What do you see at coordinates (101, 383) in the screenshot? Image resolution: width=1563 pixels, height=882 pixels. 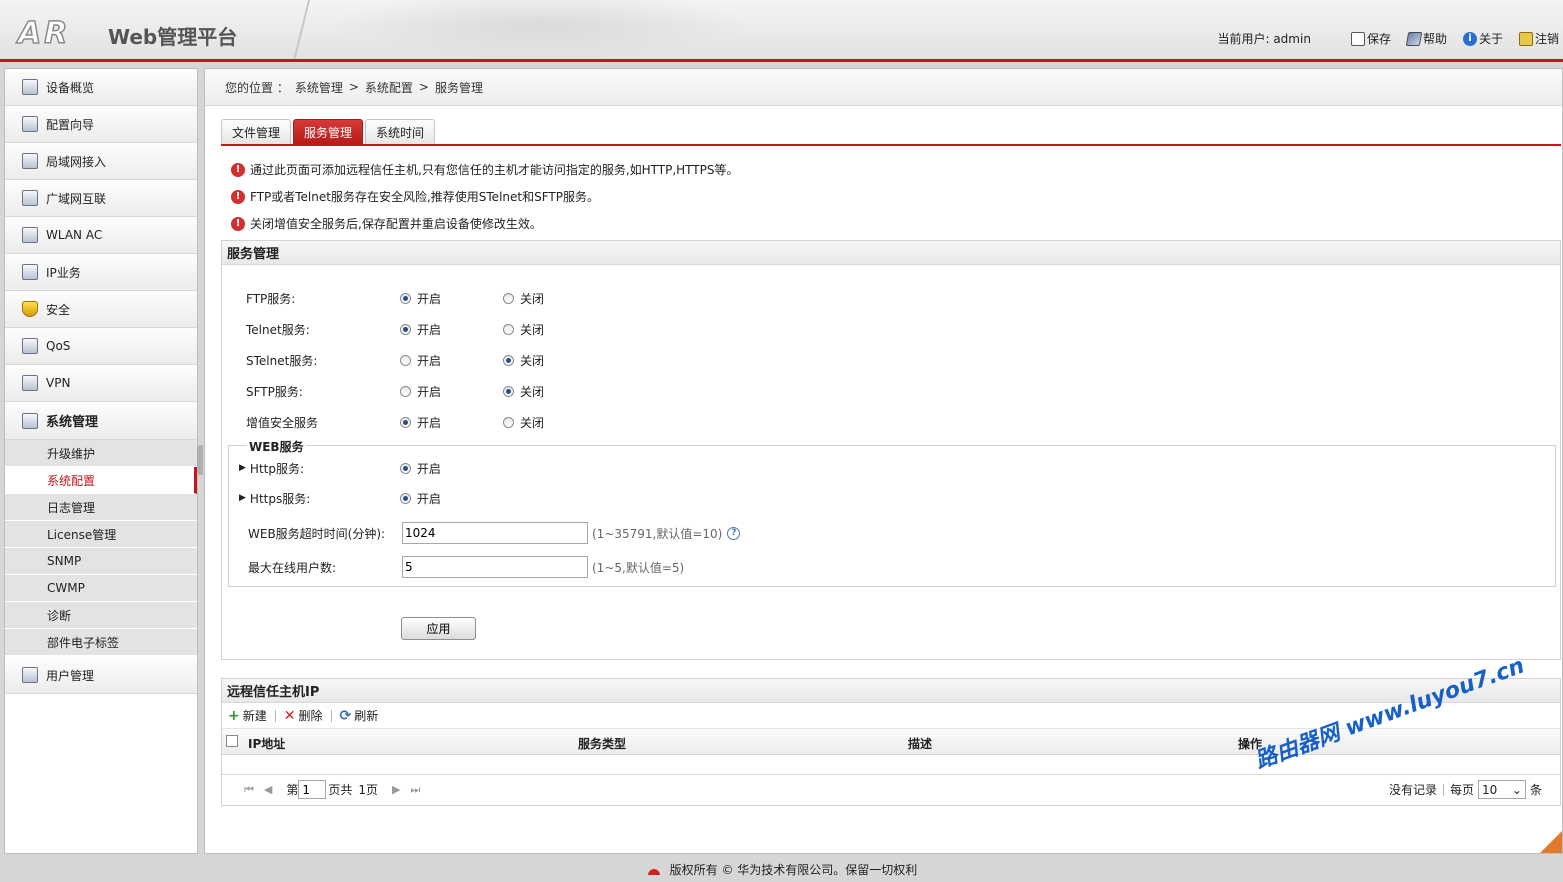 I see `sidebar-item-vpn: VPN` at bounding box center [101, 383].